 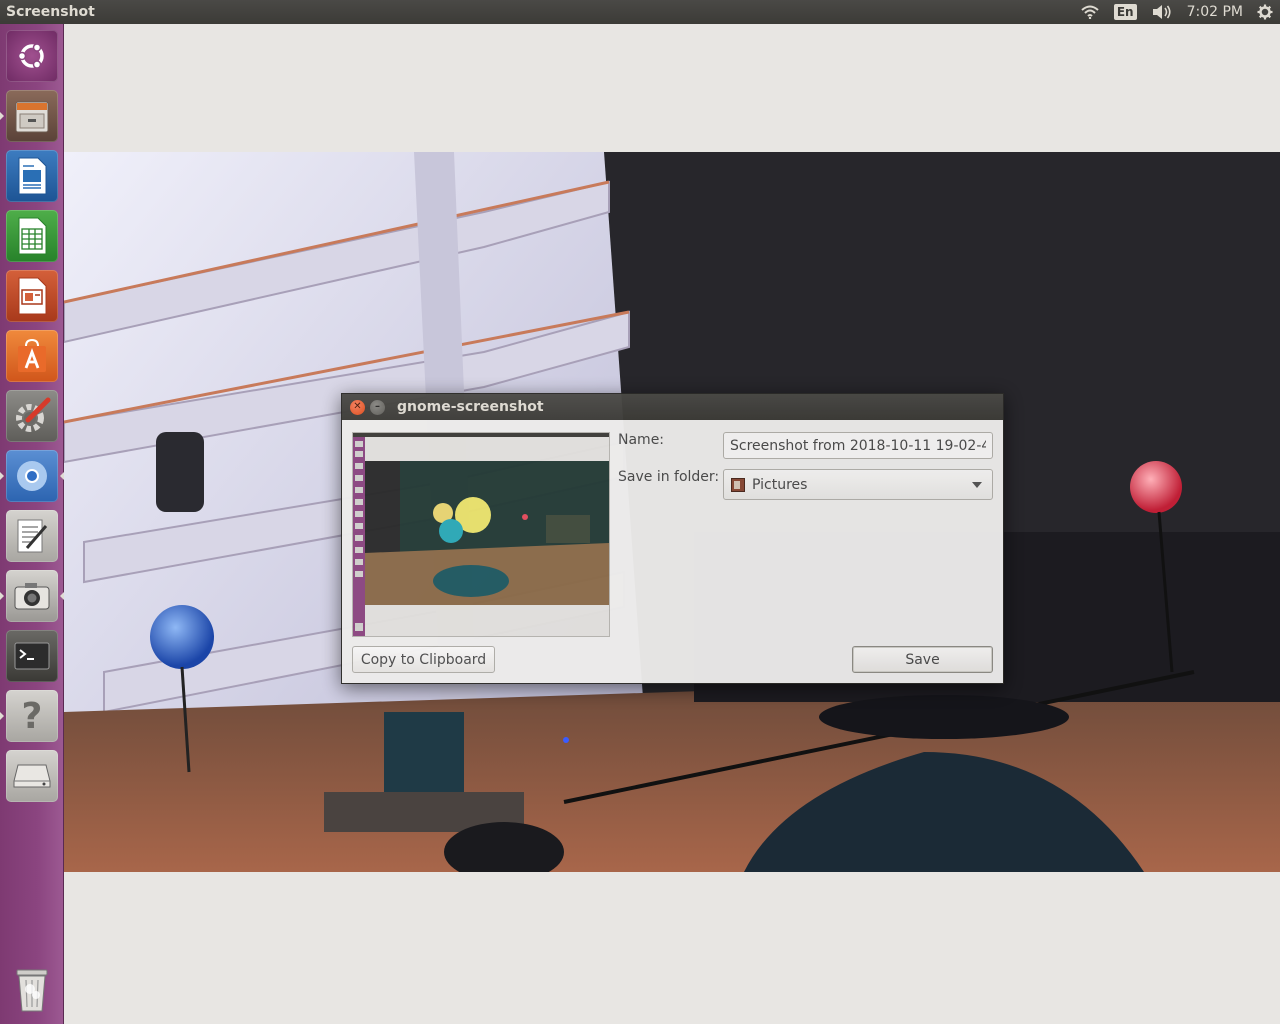 I want to click on software-center-launcher, so click(x=32, y=356).